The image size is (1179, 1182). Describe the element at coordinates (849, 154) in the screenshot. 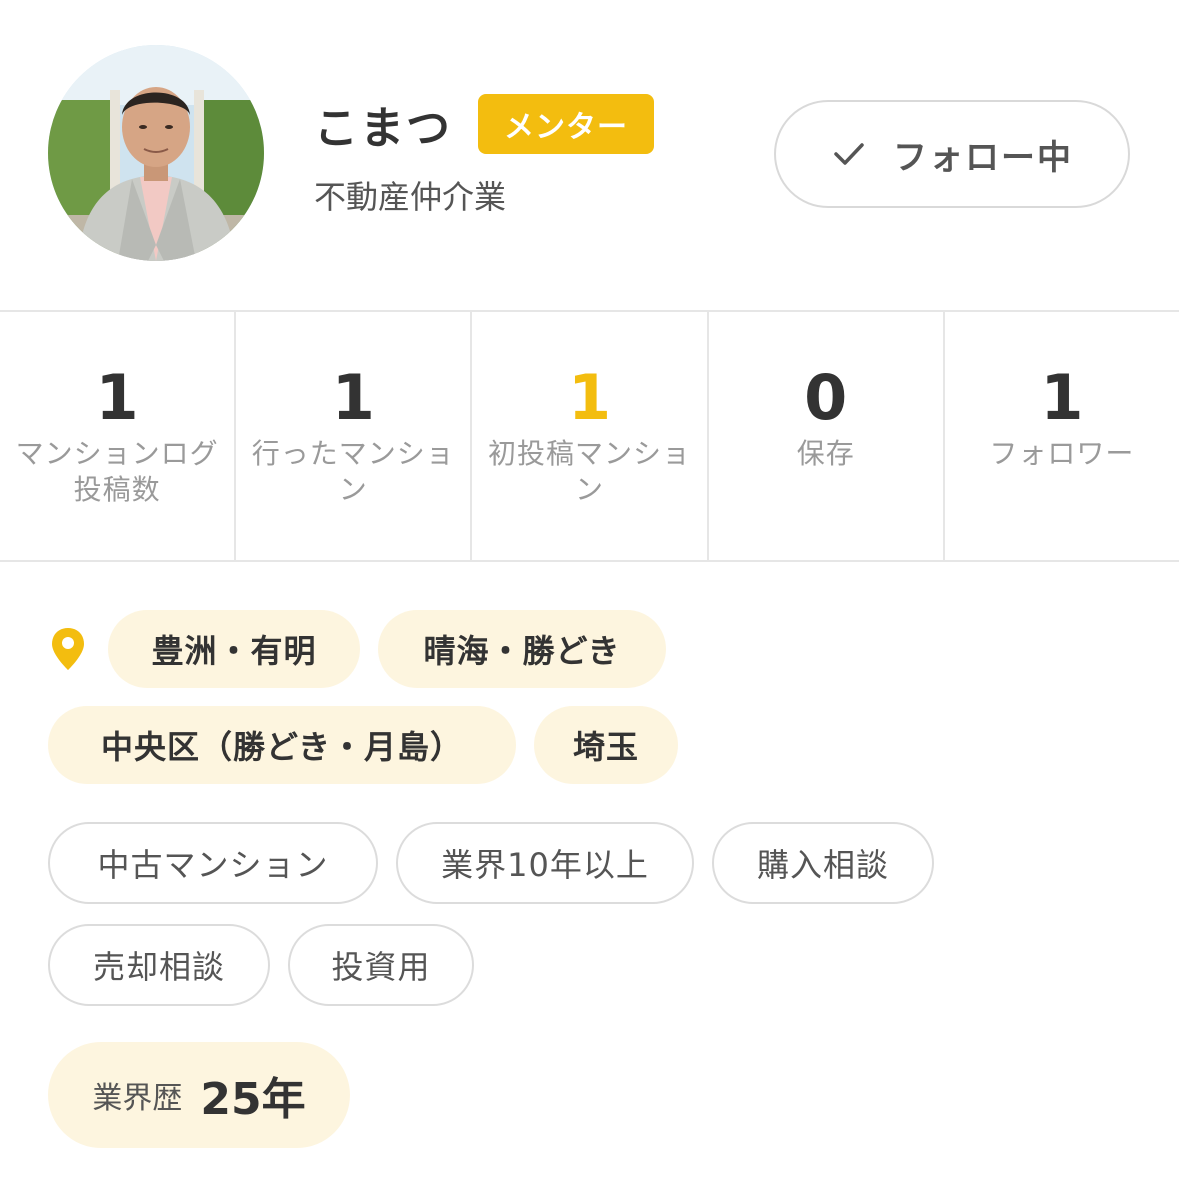

I see `check-icon` at that location.